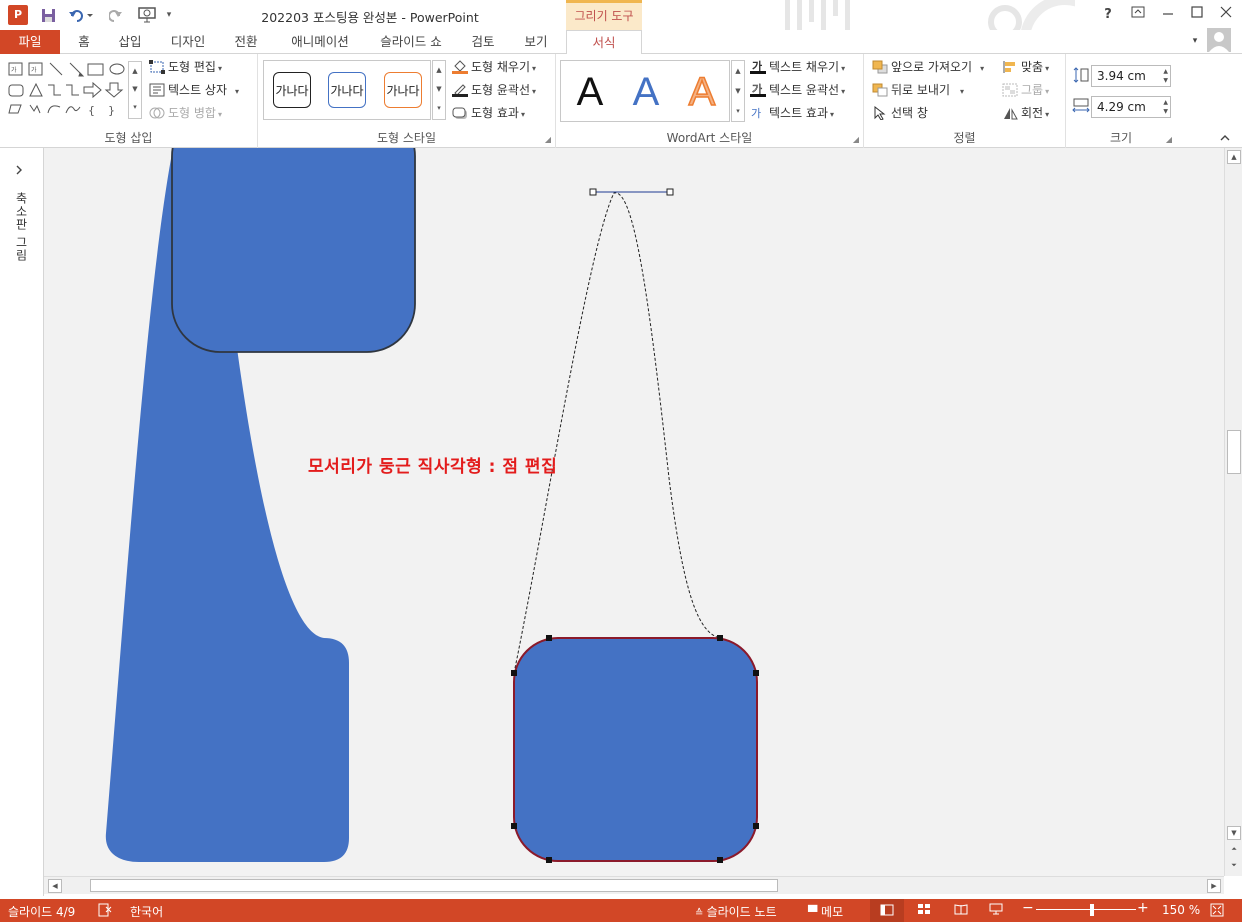 The image size is (1242, 922). Describe the element at coordinates (1168, 15) in the screenshot. I see `minimize-icon` at that location.